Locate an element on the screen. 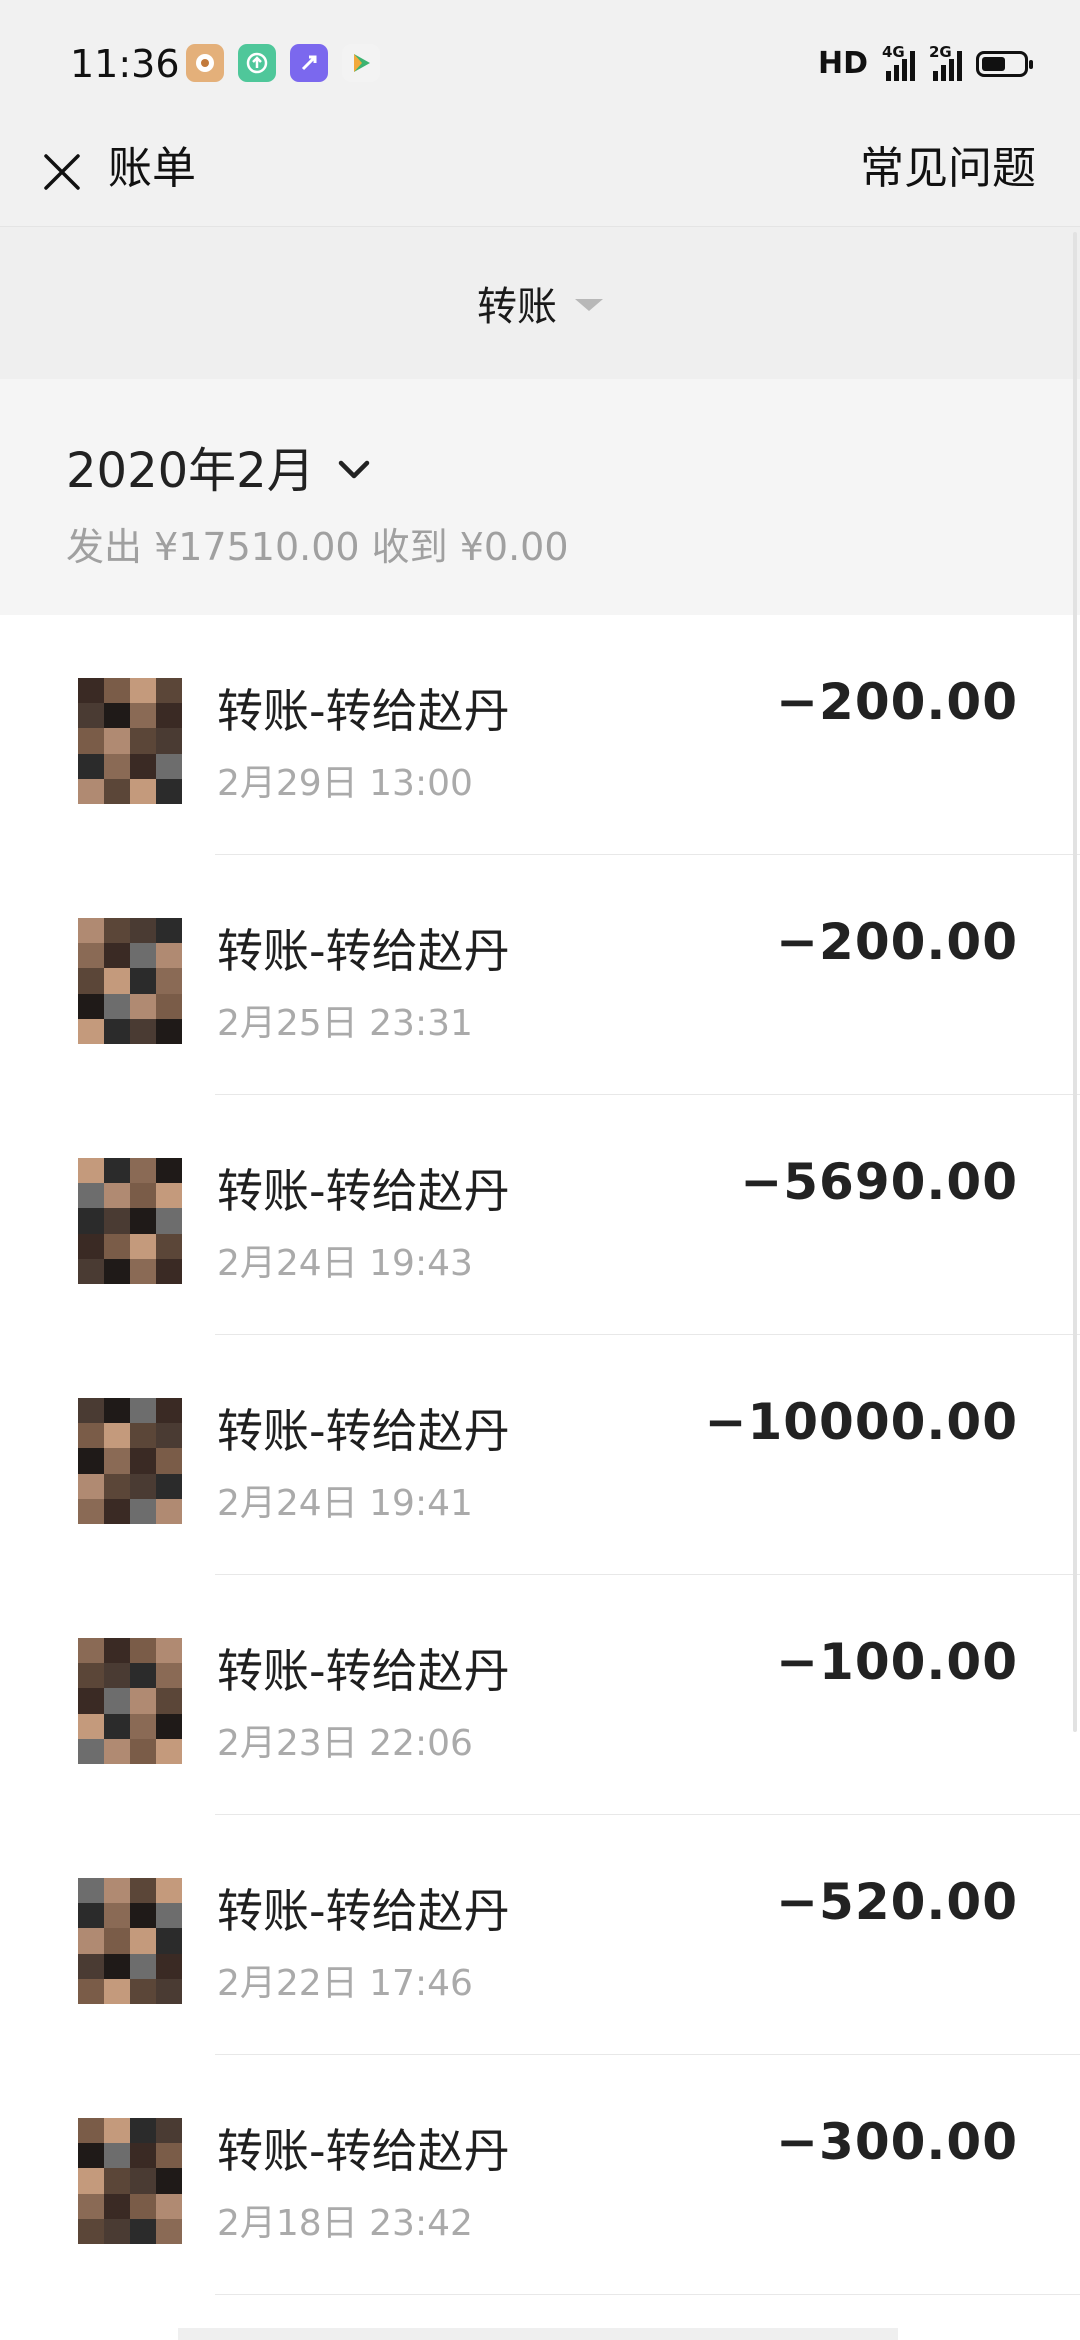 This screenshot has width=1080, height=2340. bill-amount: −10000.00 is located at coordinates (861, 1422).